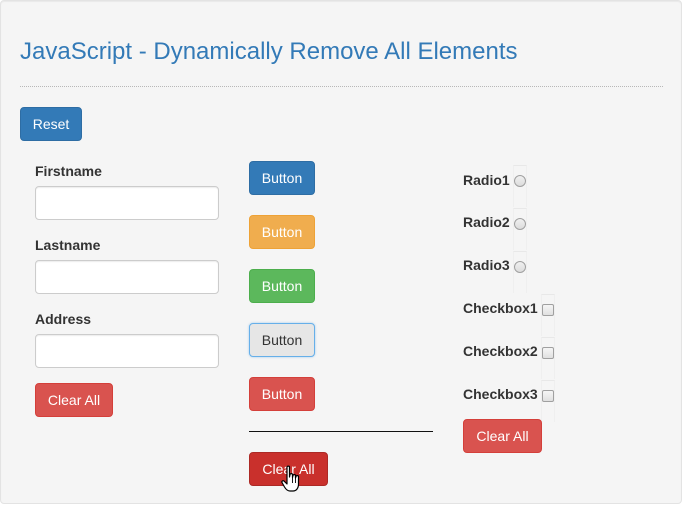 The width and height of the screenshot is (682, 505). What do you see at coordinates (520, 267) in the screenshot?
I see `radio3-input` at bounding box center [520, 267].